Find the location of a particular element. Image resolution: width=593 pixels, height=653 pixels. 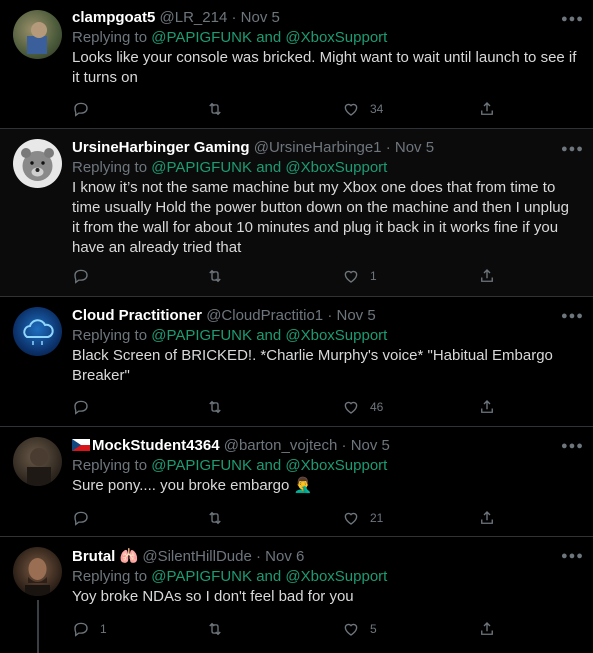

like-button: 46 is located at coordinates (362, 407).